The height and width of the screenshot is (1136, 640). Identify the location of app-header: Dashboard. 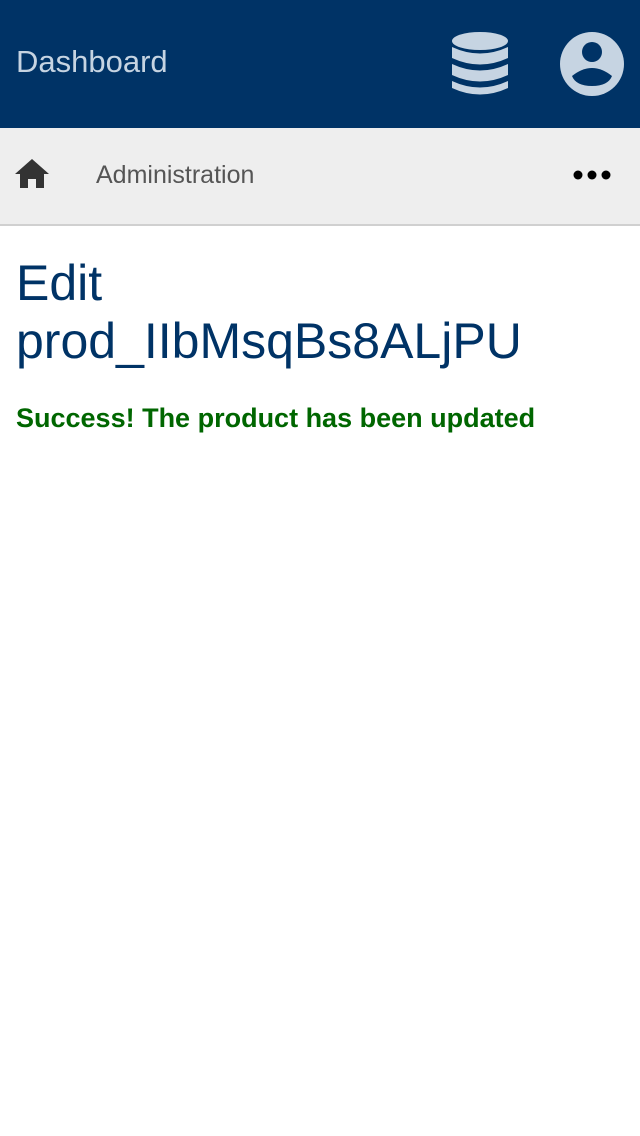
(320, 64).